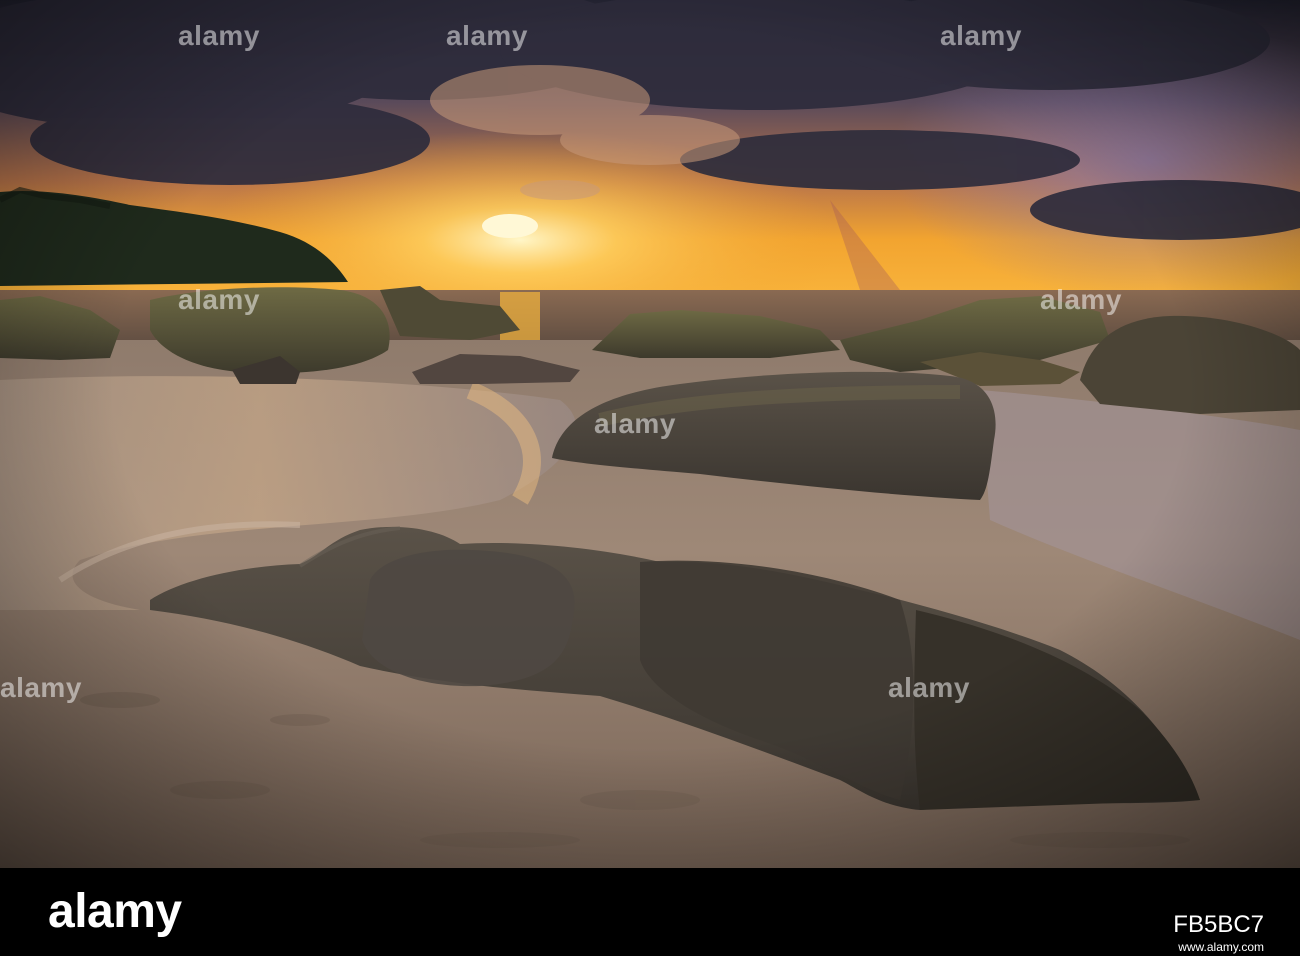 The image size is (1300, 956). Describe the element at coordinates (1218, 924) in the screenshot. I see `image-id: FB5BC7` at that location.